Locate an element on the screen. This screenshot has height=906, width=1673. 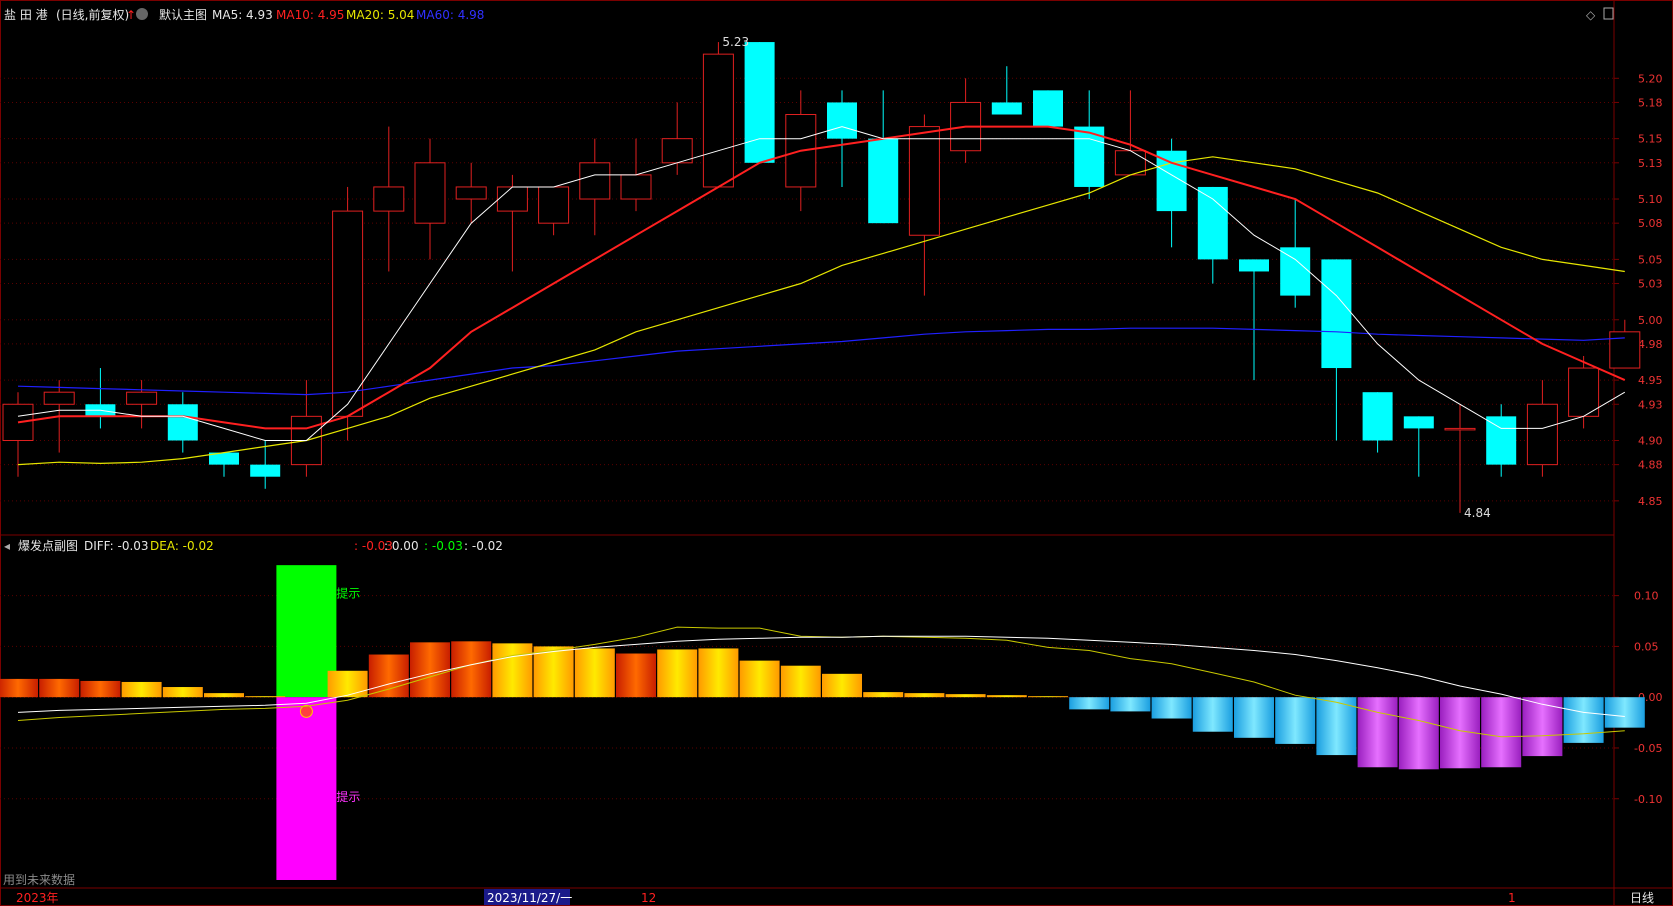
price-tick-label: 4.93 is located at coordinates (1650, 404).